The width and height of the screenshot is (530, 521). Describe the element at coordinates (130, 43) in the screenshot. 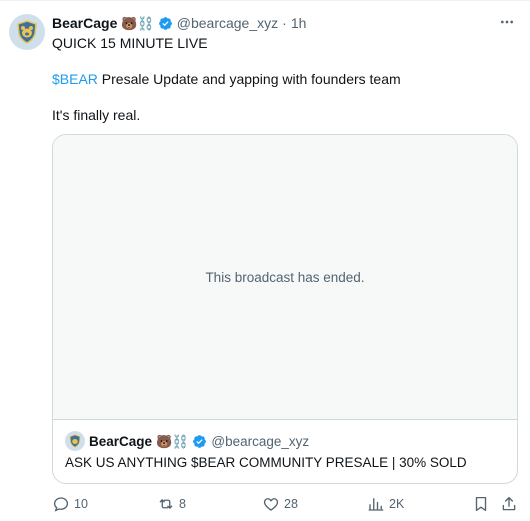

I see `tweet-text-line1: QUICK 15 MINUTE LIVE` at that location.